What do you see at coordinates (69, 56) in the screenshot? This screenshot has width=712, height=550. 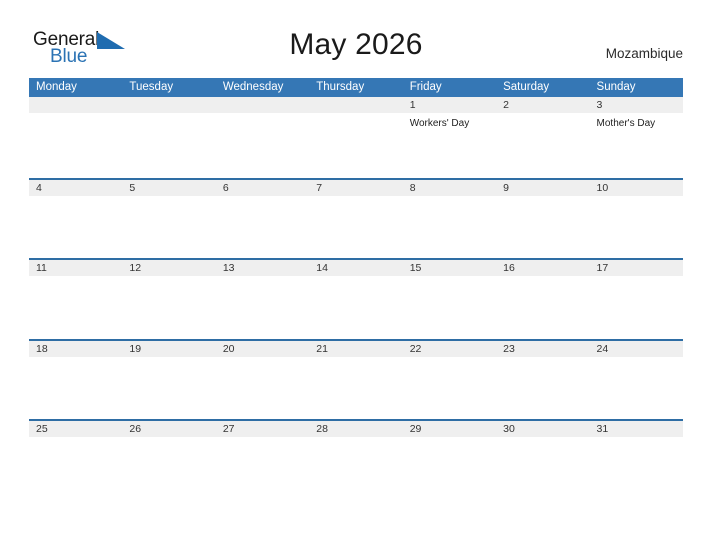 I see `logo-text-blue: Blue` at bounding box center [69, 56].